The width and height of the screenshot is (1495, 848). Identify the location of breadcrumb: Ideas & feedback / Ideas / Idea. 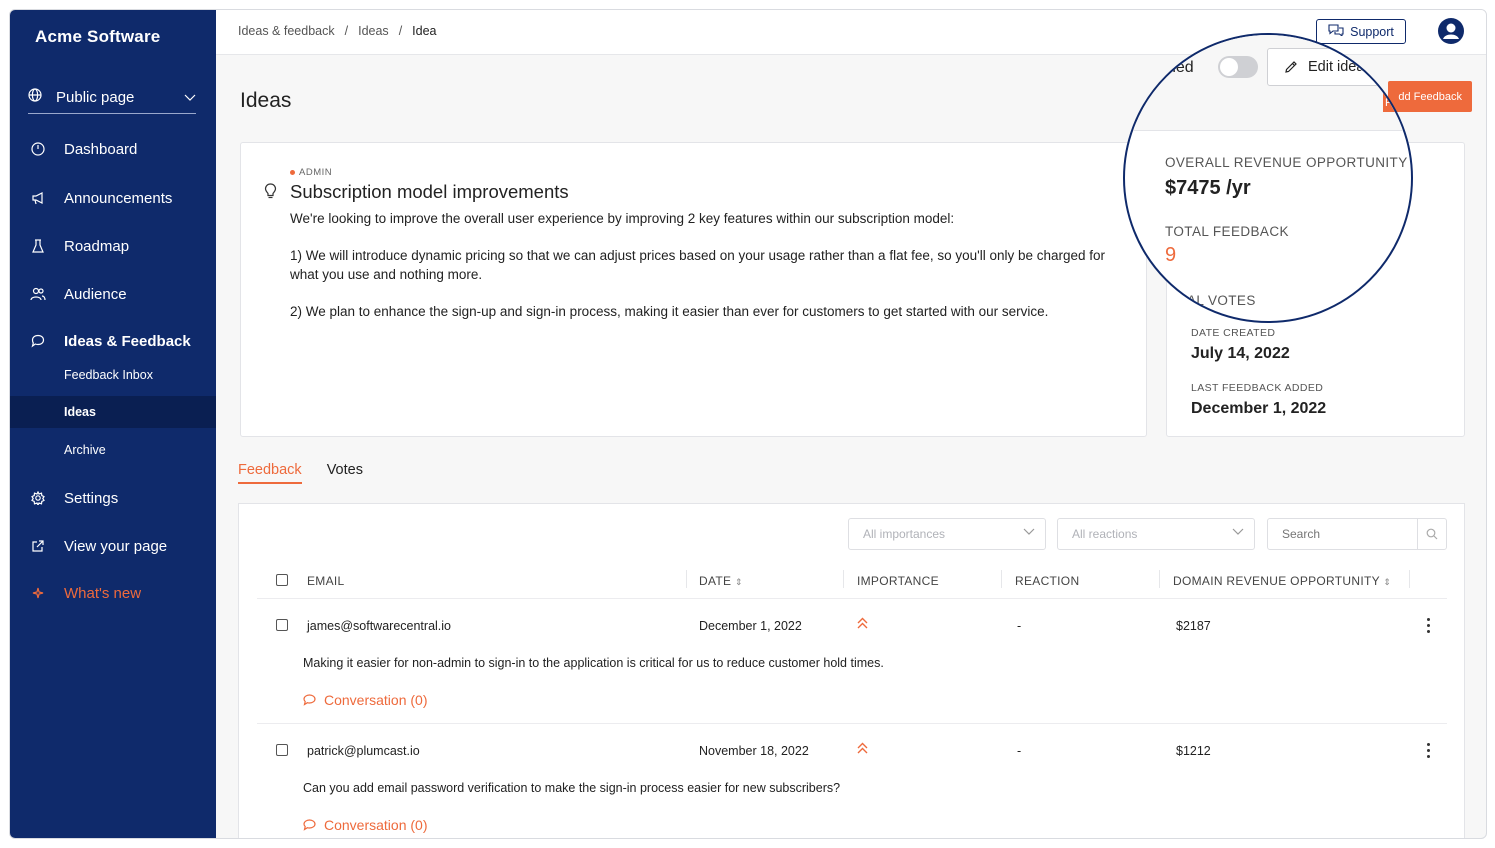
(337, 31).